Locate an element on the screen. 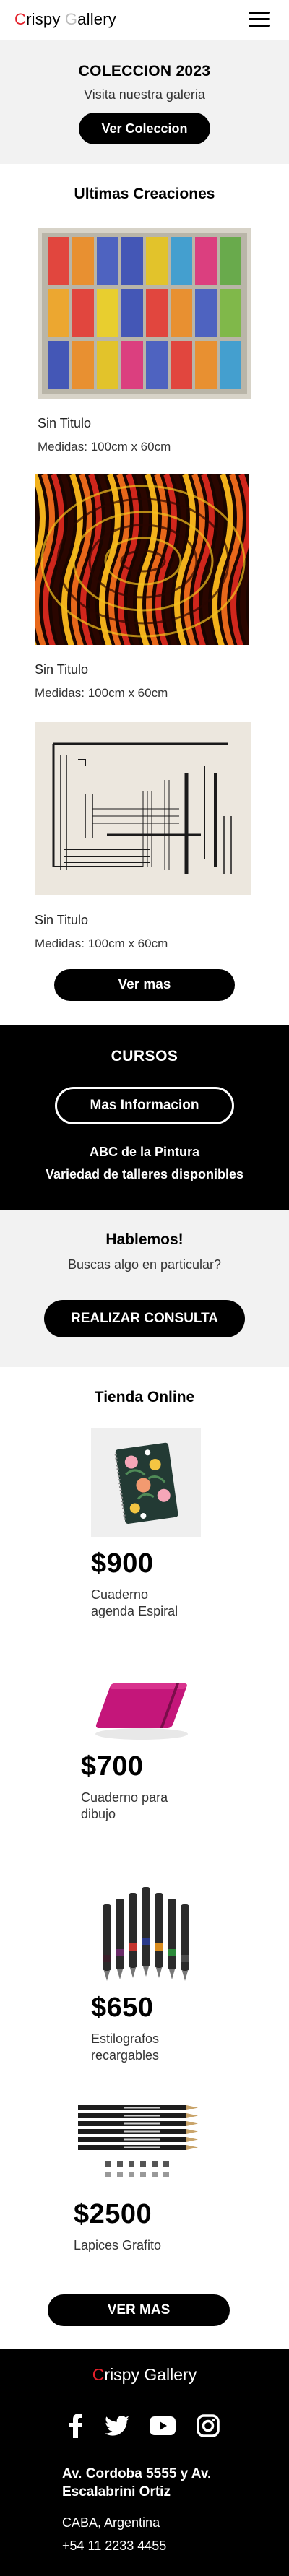  twitter-icon is located at coordinates (116, 2427).